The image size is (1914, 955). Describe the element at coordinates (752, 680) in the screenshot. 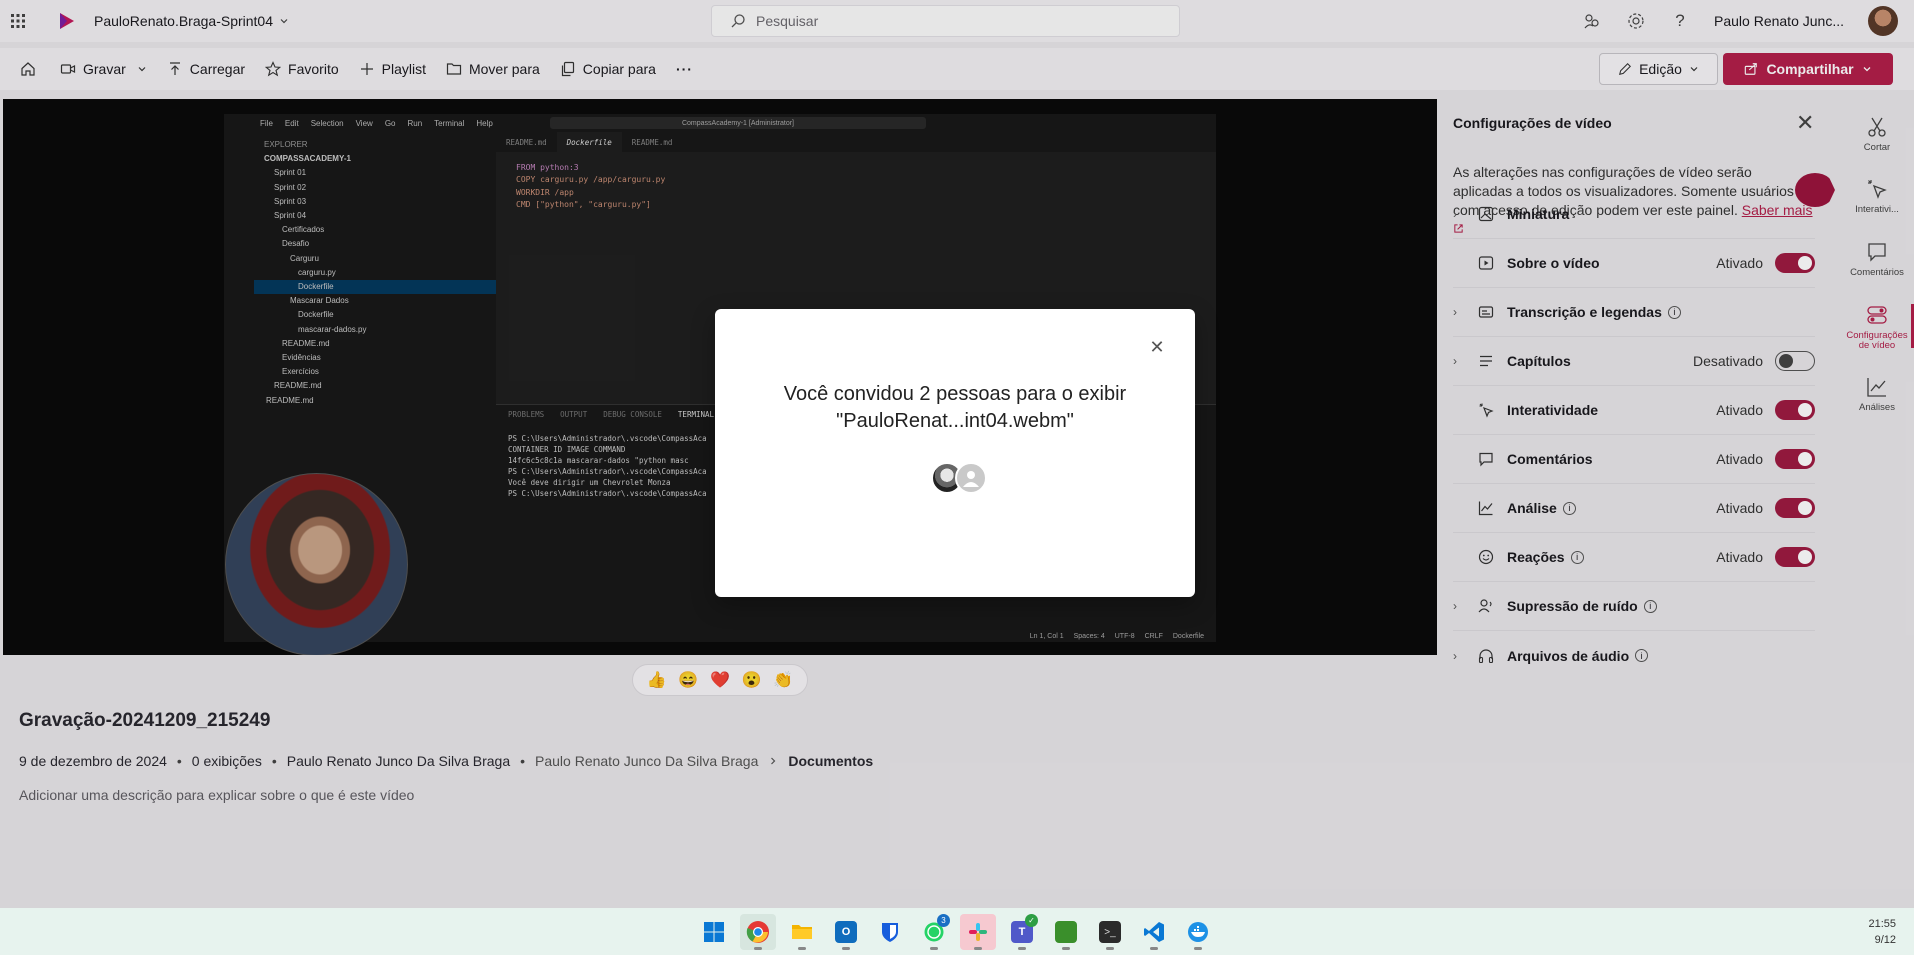

I see `reaction-surprise-button: 😮` at that location.